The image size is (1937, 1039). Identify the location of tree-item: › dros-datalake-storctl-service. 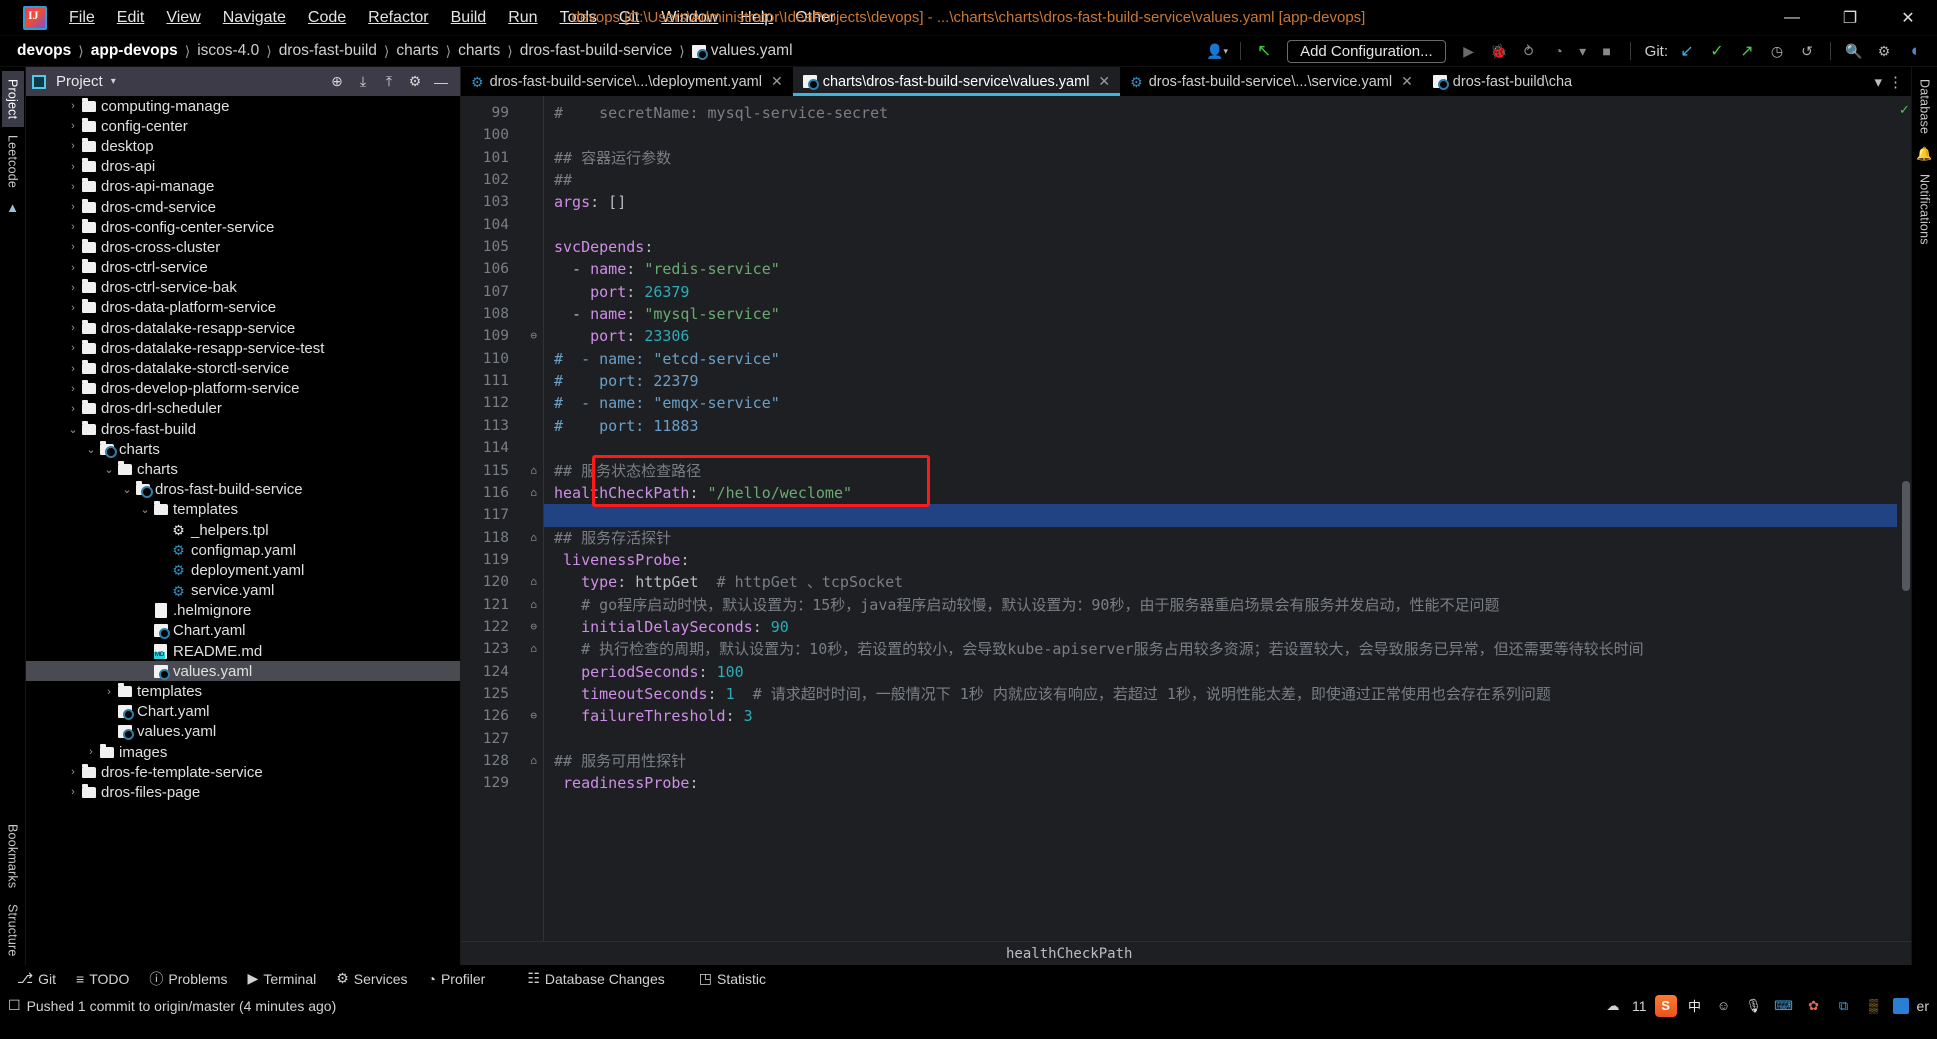
(243, 368).